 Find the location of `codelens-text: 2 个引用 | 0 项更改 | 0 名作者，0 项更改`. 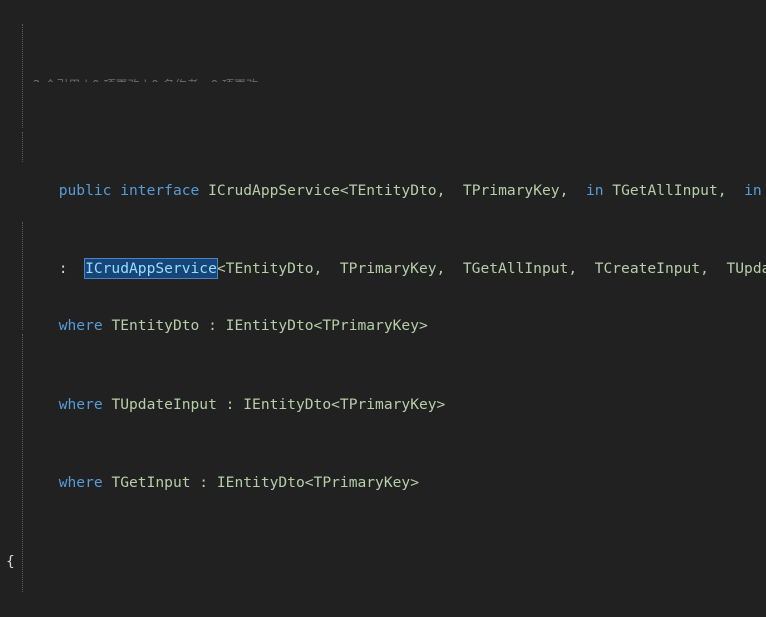

codelens-text: 2 个引用 | 0 项更改 | 0 名作者，0 项更改 is located at coordinates (145, 80).